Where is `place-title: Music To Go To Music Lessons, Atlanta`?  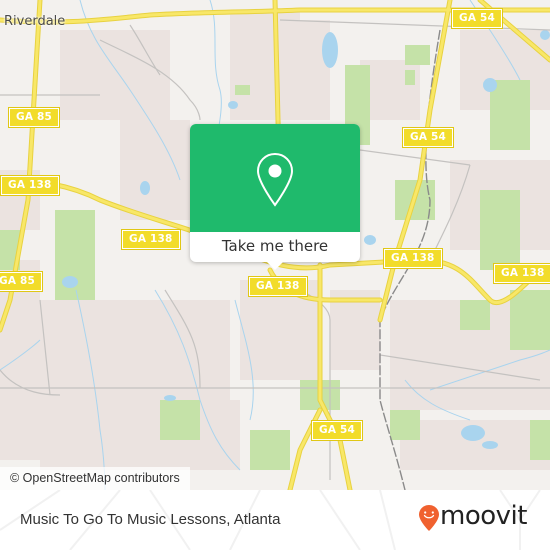 place-title: Music To Go To Music Lessons, Atlanta is located at coordinates (150, 519).